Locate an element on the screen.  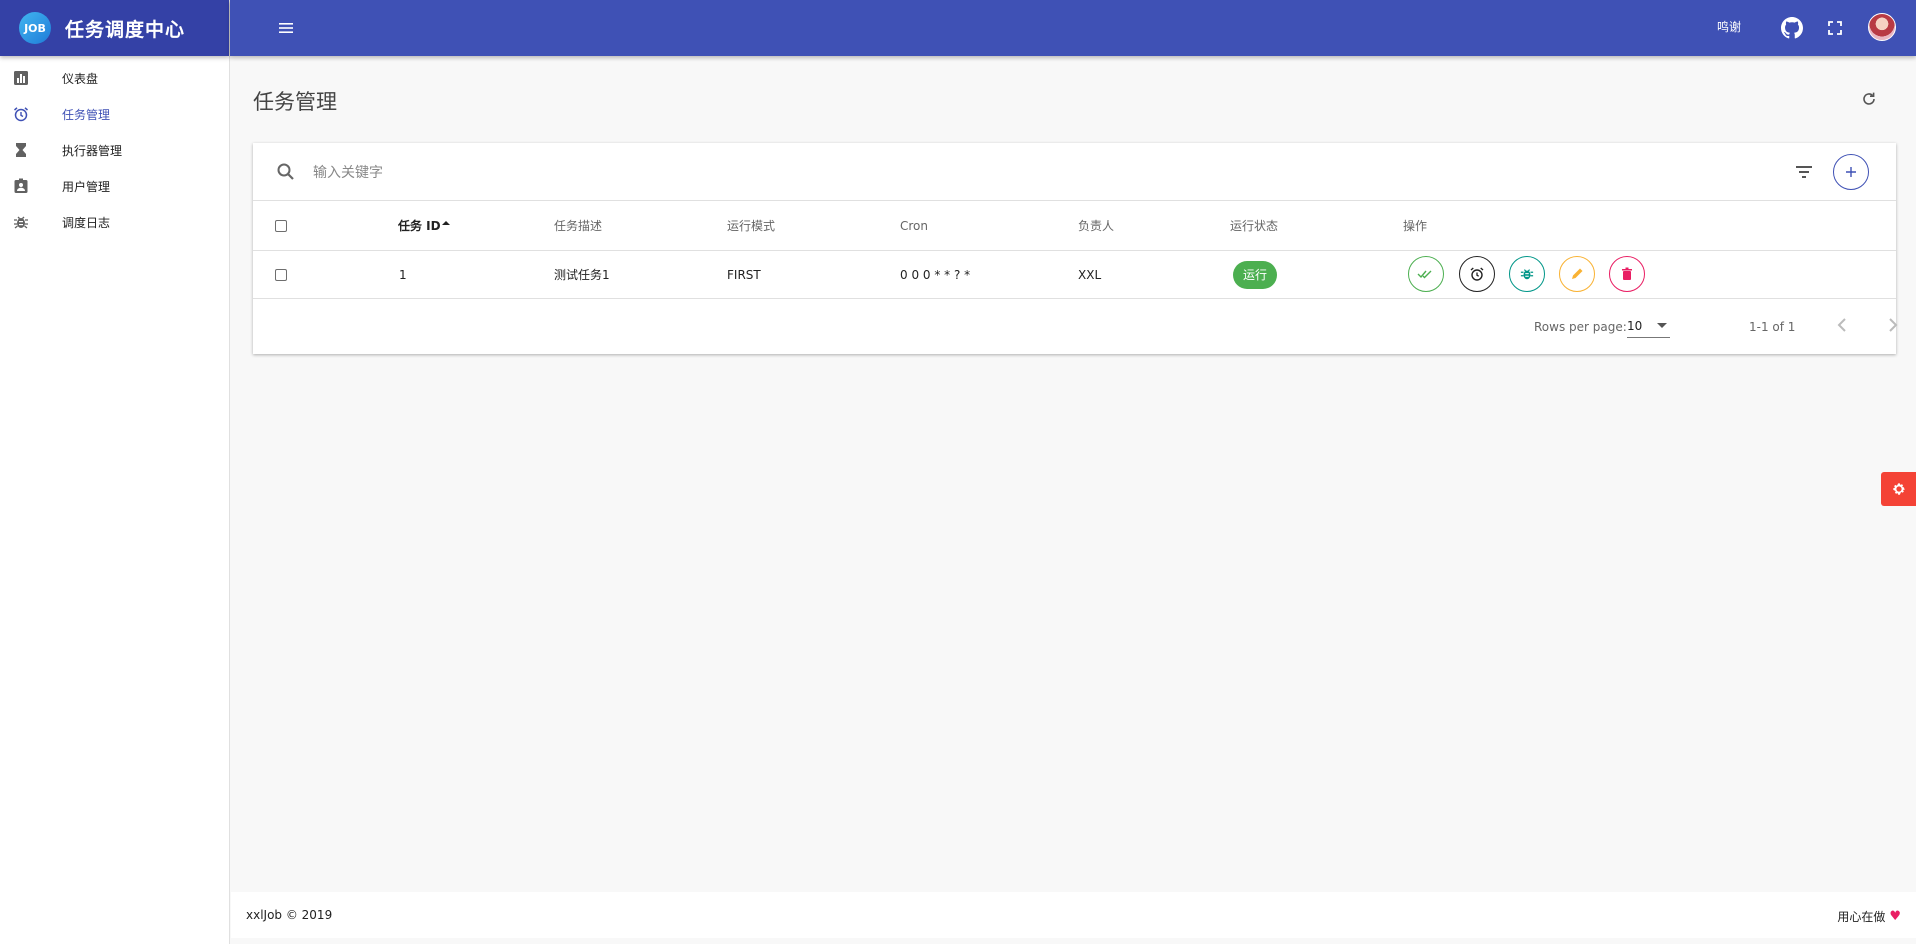
row-checkbox is located at coordinates (281, 274).